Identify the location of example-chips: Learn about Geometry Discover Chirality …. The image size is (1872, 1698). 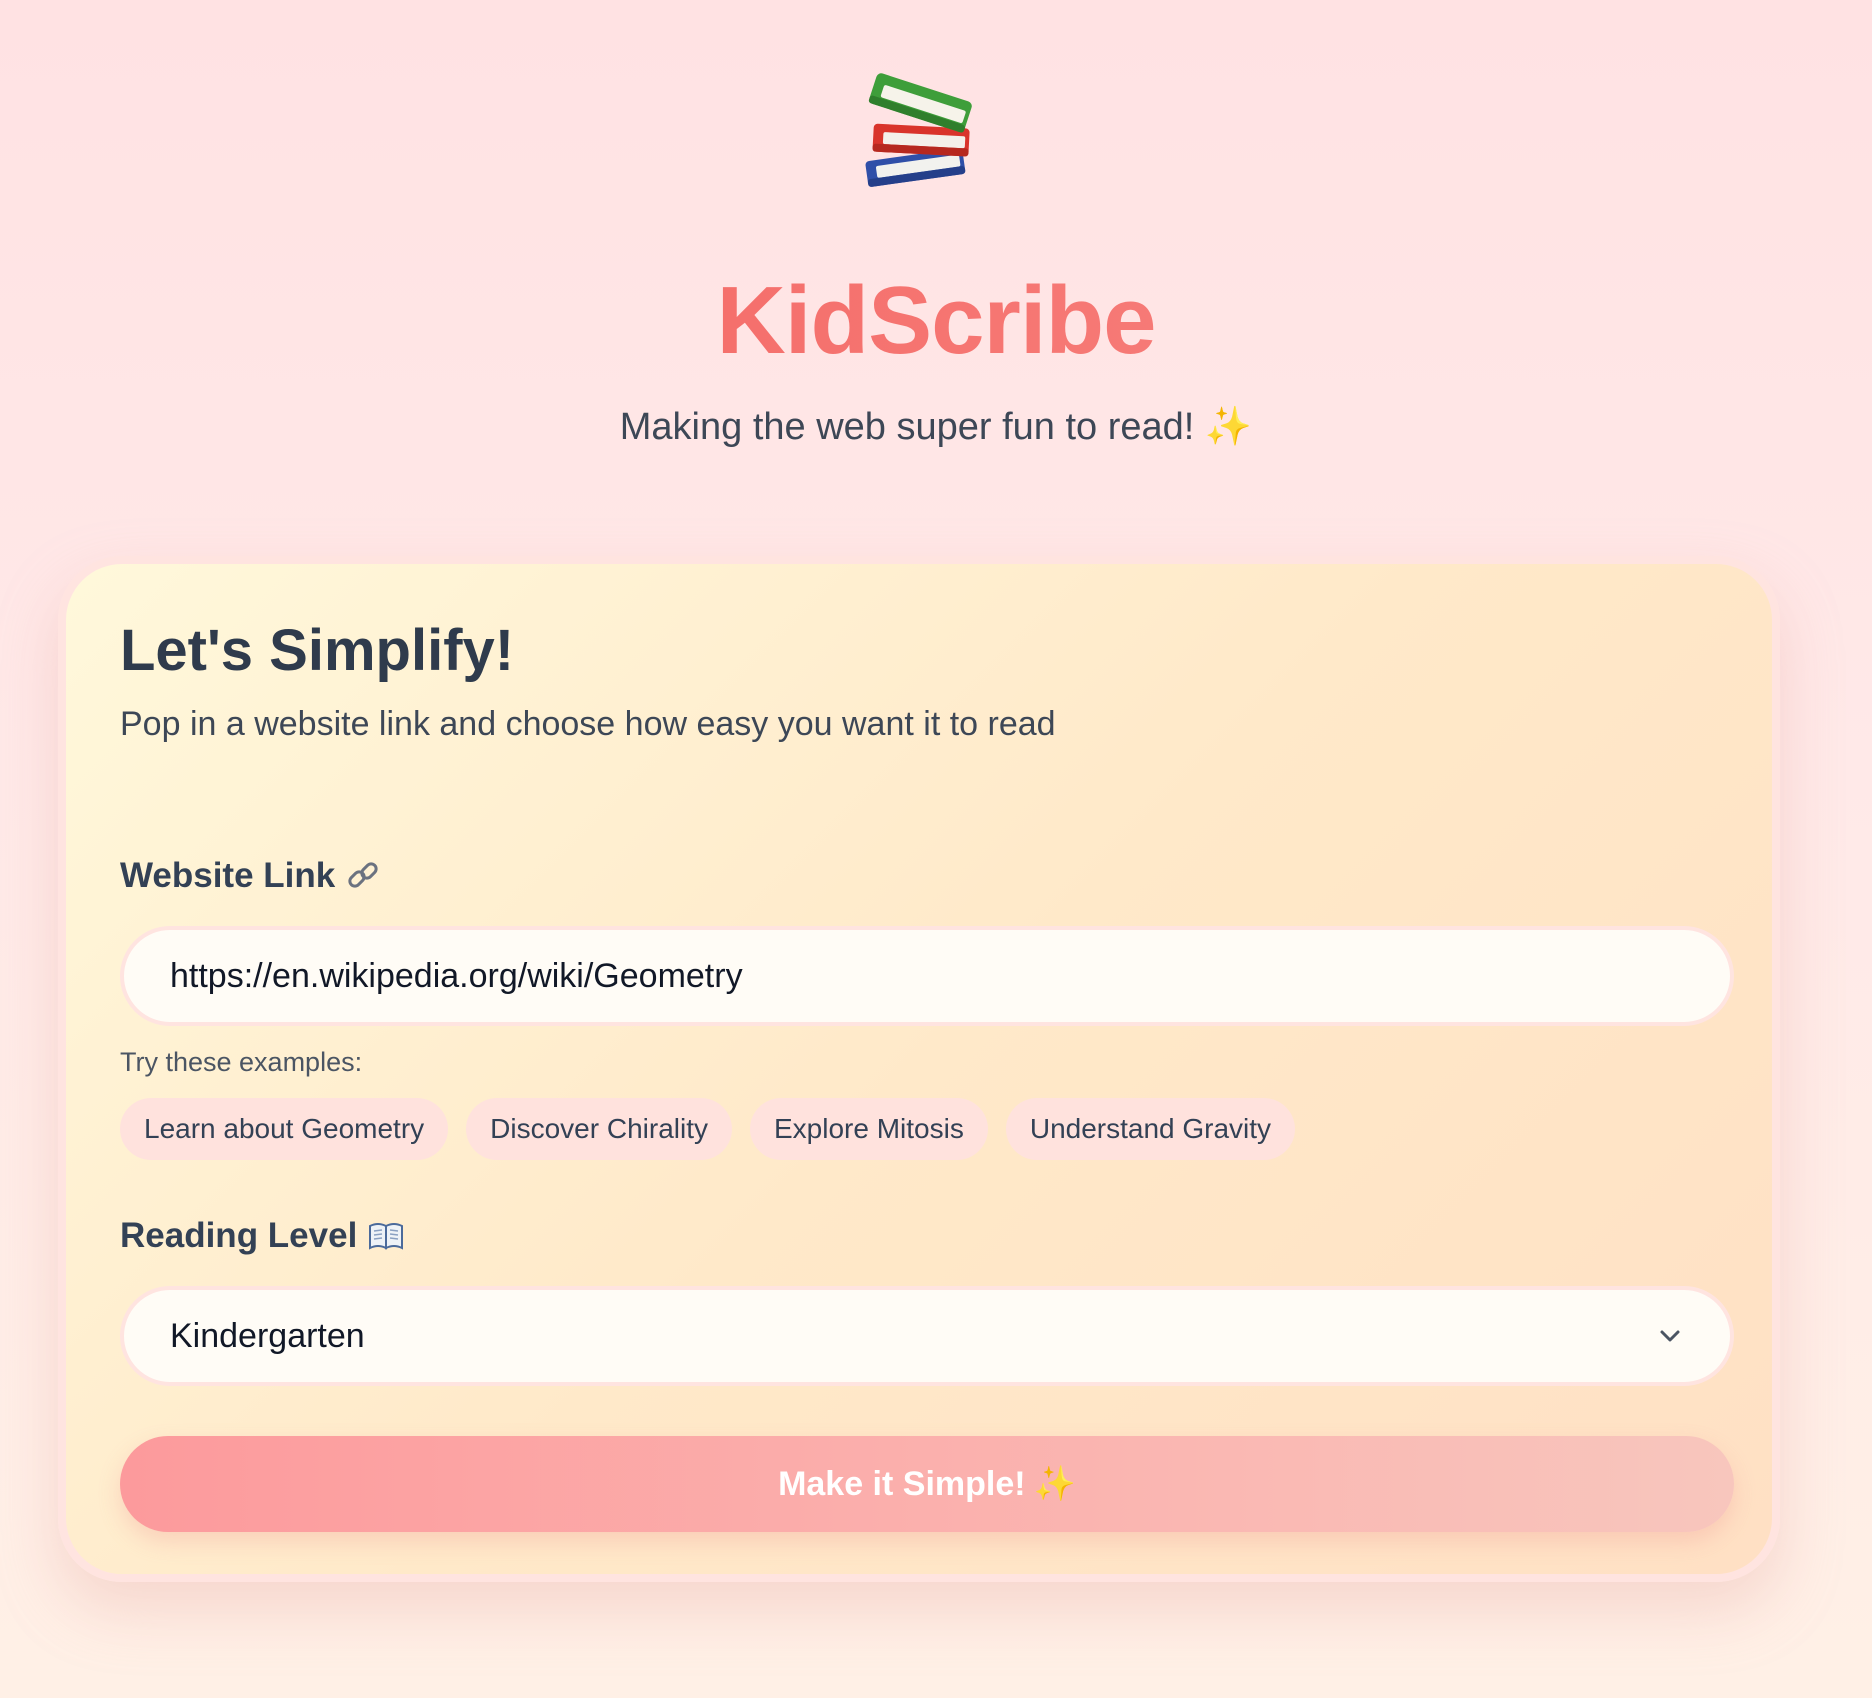
(708, 1129).